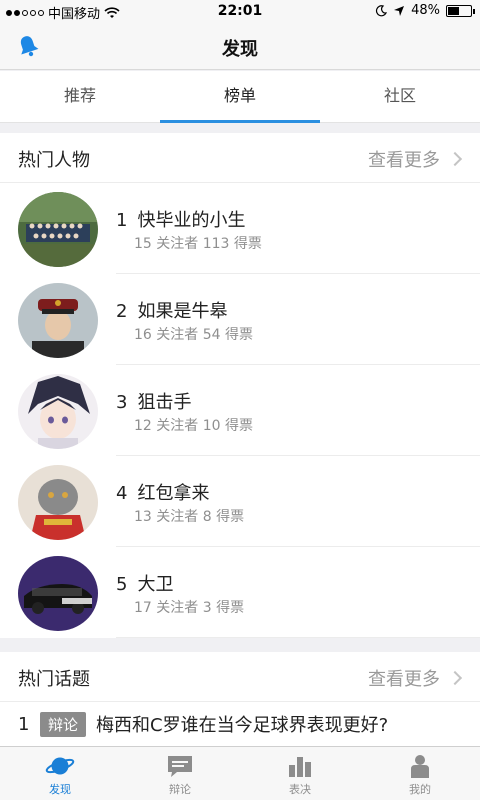 This screenshot has height=800, width=480. Describe the element at coordinates (143, 244) in the screenshot. I see `followers-count: 15` at that location.